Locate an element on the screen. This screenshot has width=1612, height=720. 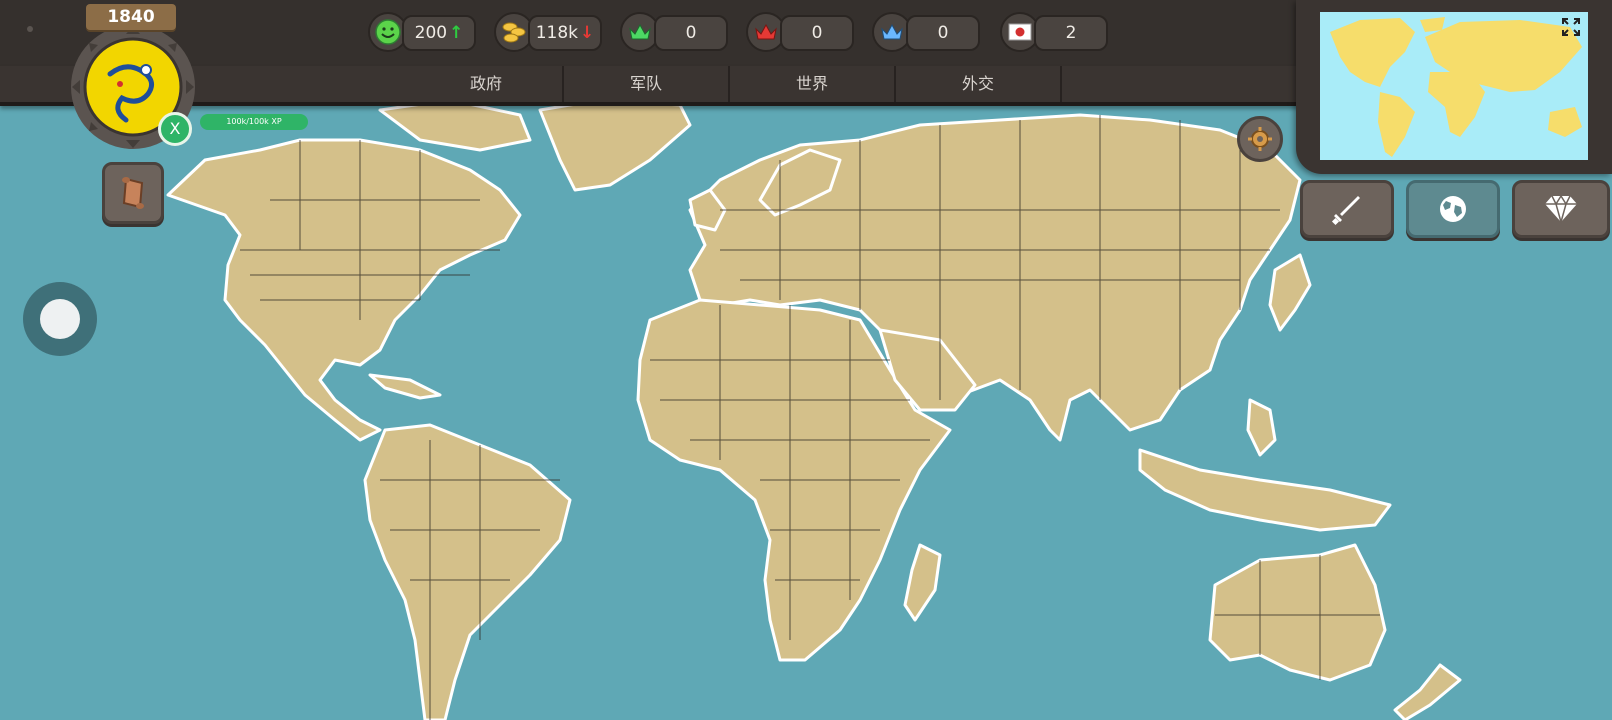
military-button is located at coordinates (1347, 209).